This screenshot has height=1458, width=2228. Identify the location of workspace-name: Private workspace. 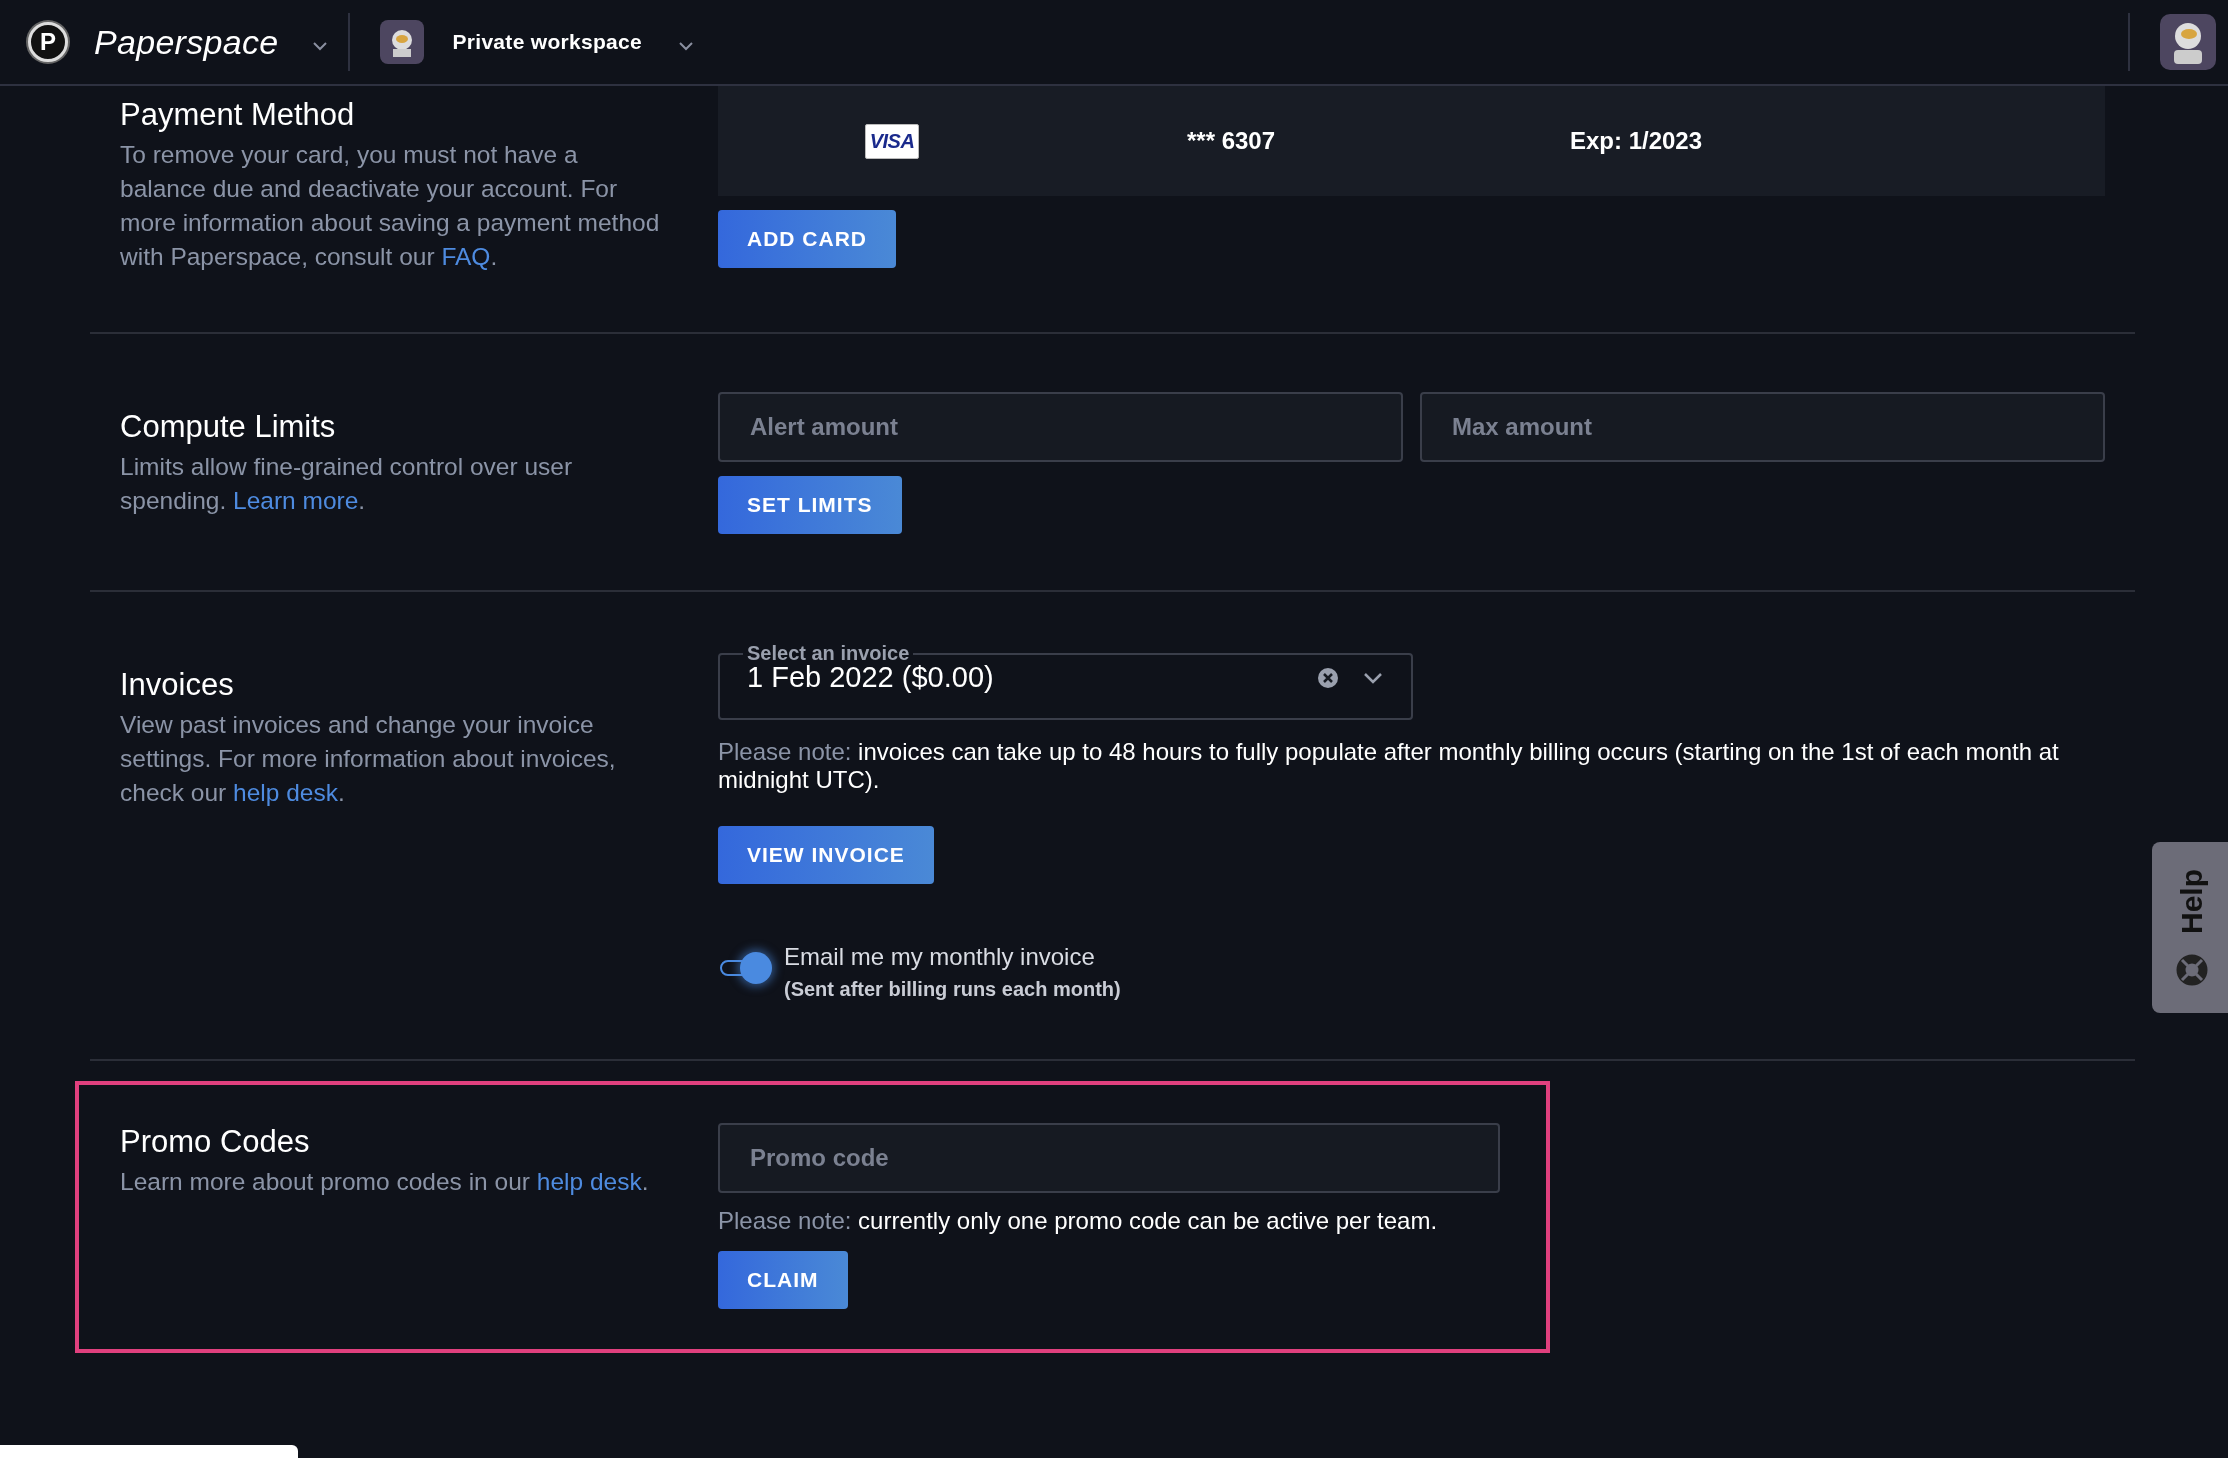
(547, 42).